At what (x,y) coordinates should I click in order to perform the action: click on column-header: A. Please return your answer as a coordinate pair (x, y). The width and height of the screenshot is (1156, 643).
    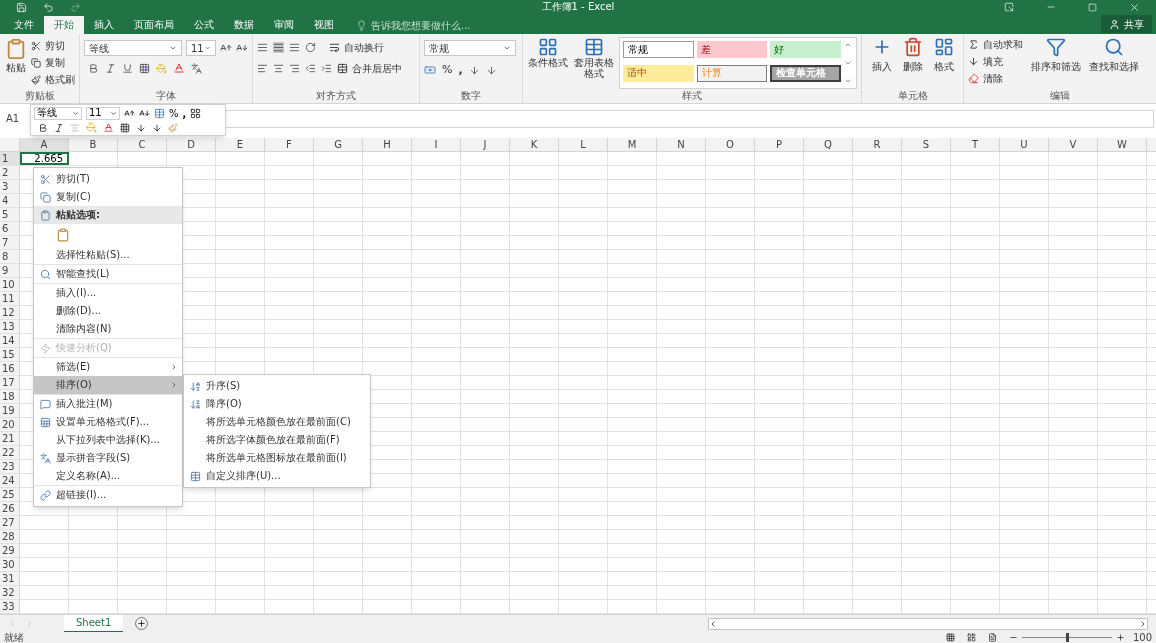
    Looking at the image, I should click on (44, 144).